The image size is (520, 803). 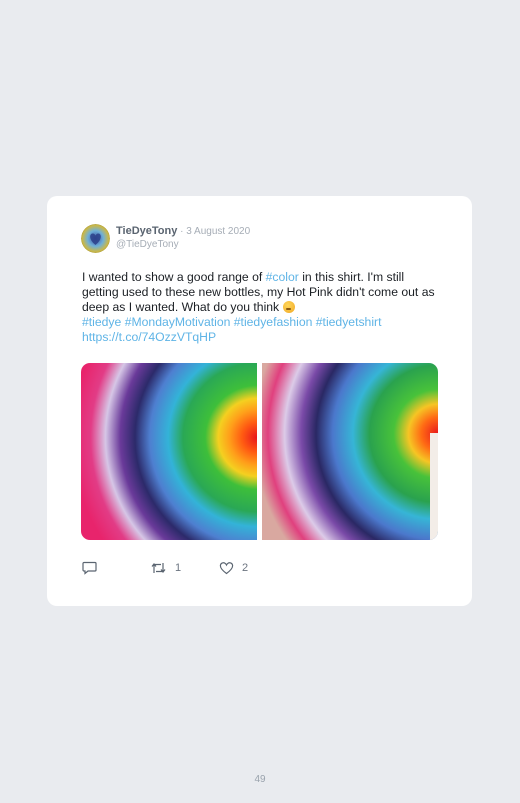 I want to click on tweet-link: https://t.co/74OzzVTqHP, so click(x=149, y=337).